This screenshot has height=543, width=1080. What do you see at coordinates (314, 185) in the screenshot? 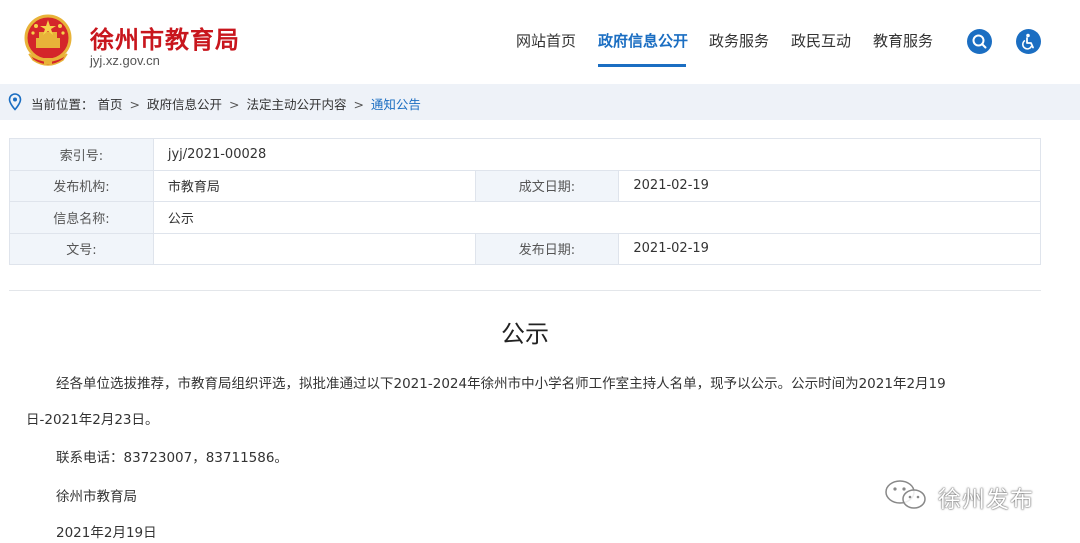
I see `publisher-value: 市教育局` at bounding box center [314, 185].